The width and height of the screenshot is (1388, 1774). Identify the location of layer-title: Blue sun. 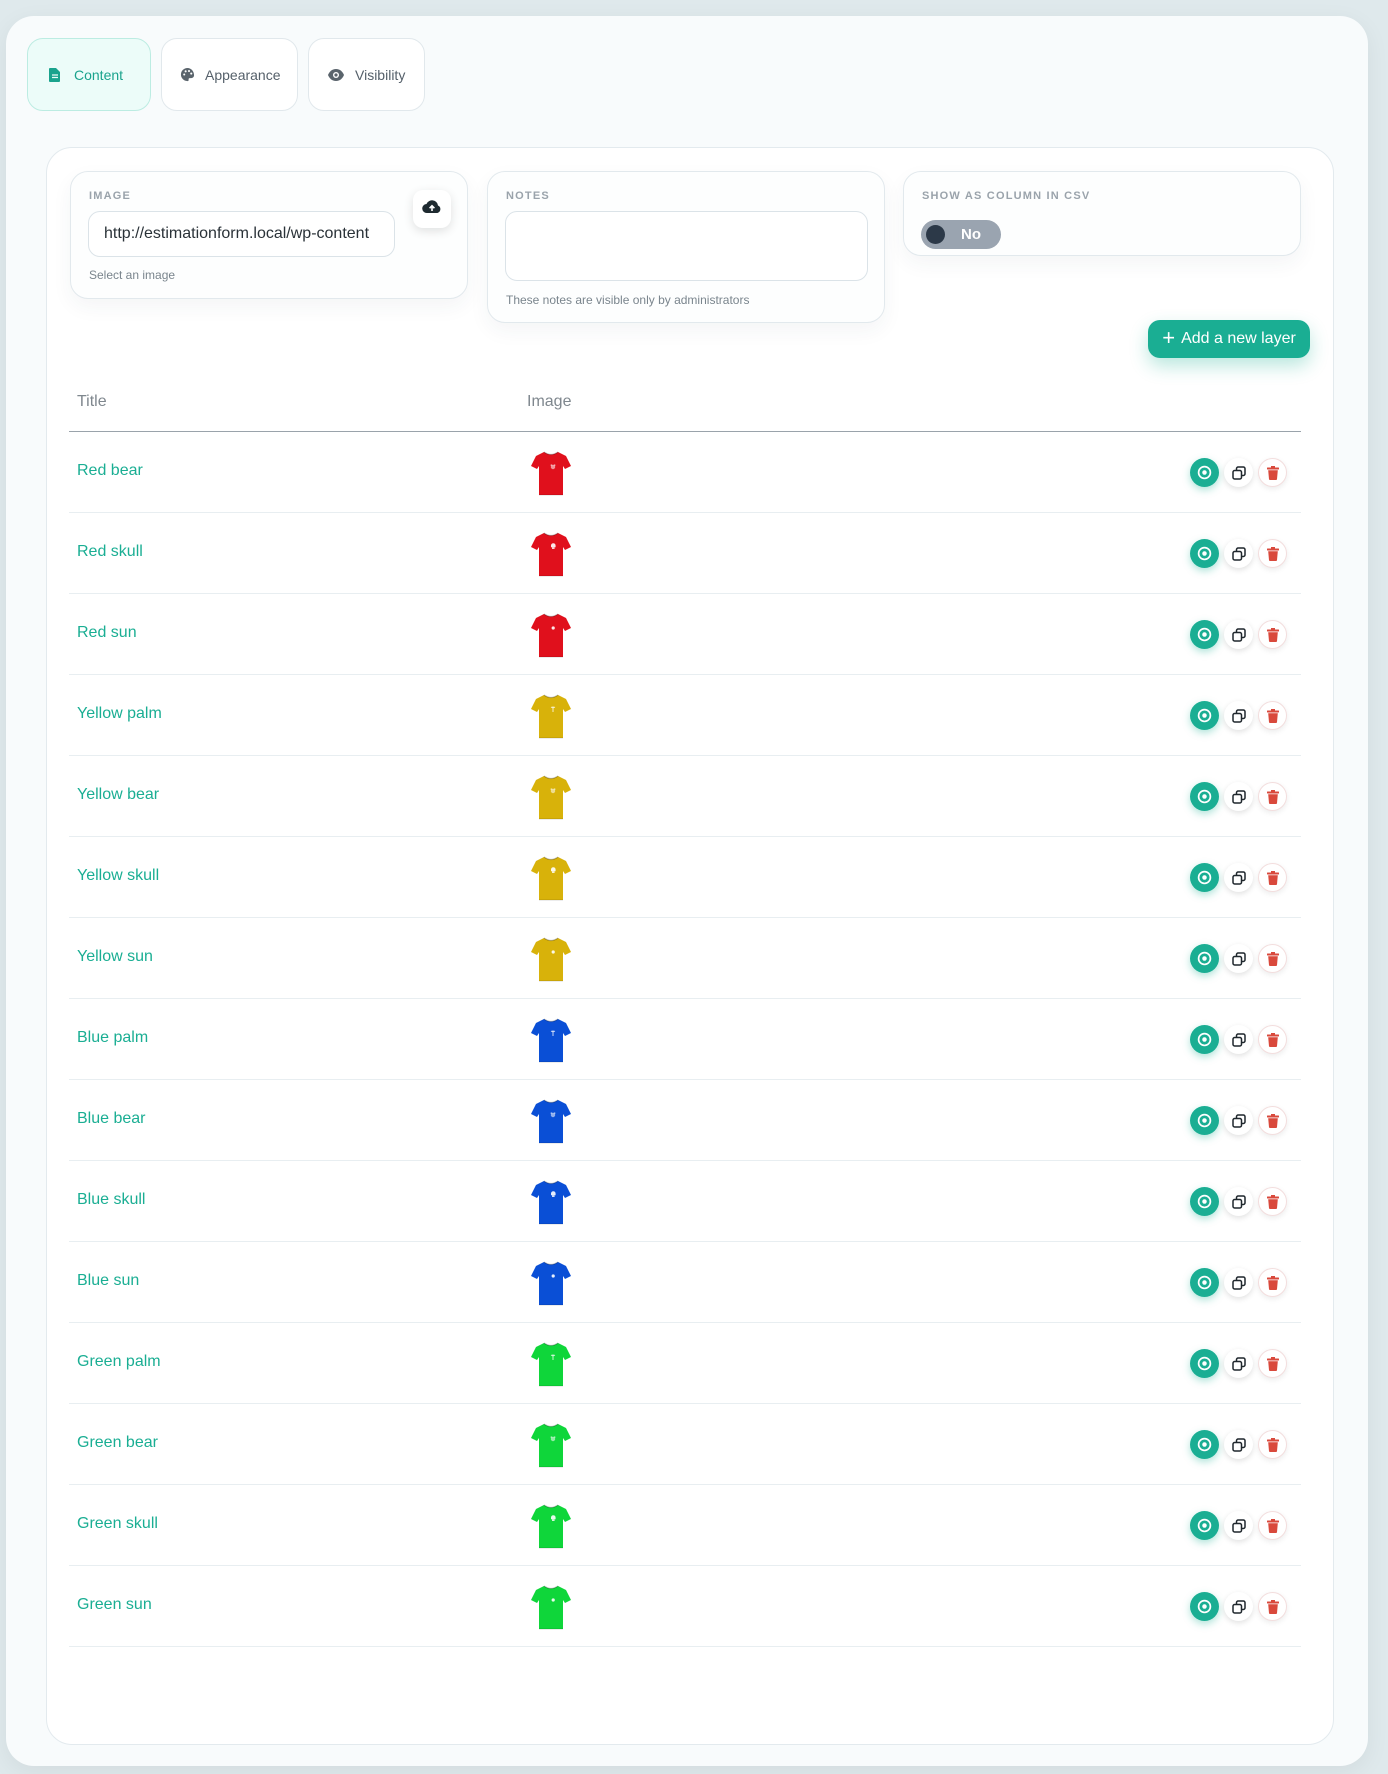
(108, 1281).